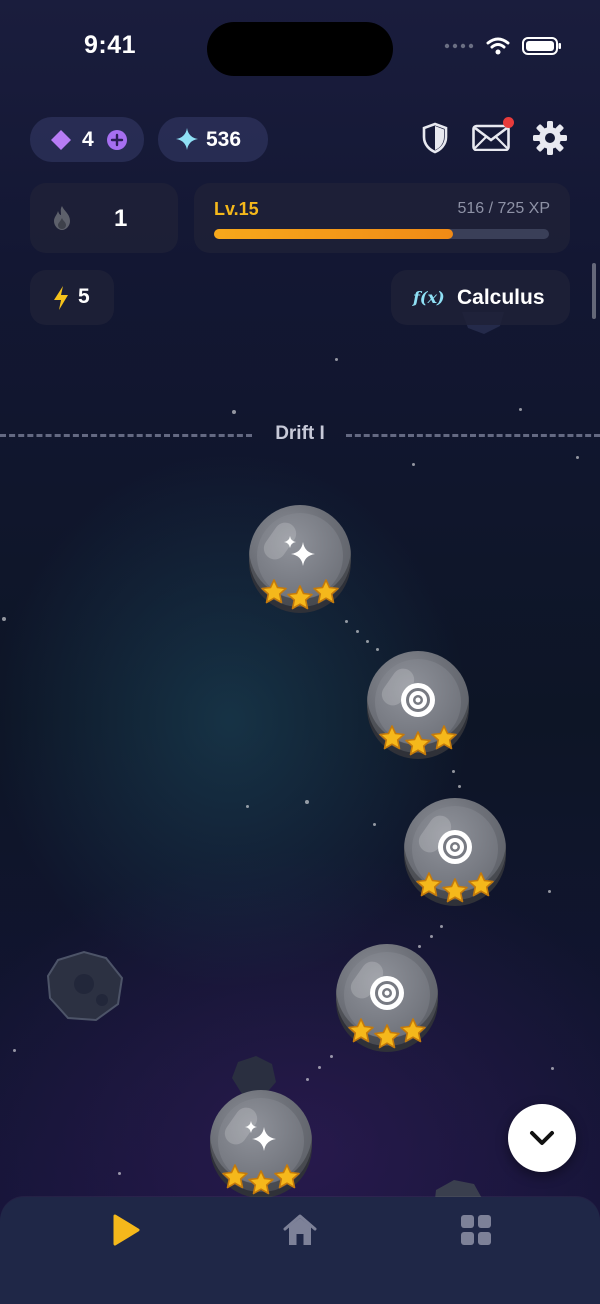  What do you see at coordinates (104, 218) in the screenshot?
I see `streak-card: 1` at bounding box center [104, 218].